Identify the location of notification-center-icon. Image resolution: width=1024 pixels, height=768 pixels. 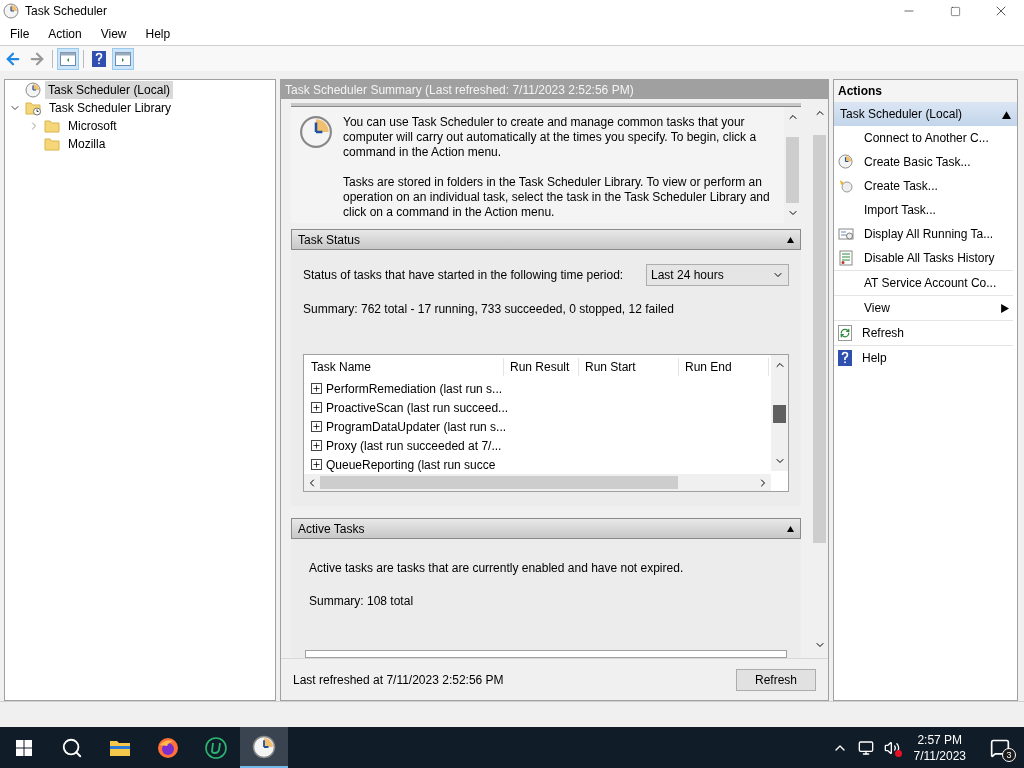
(1000, 747).